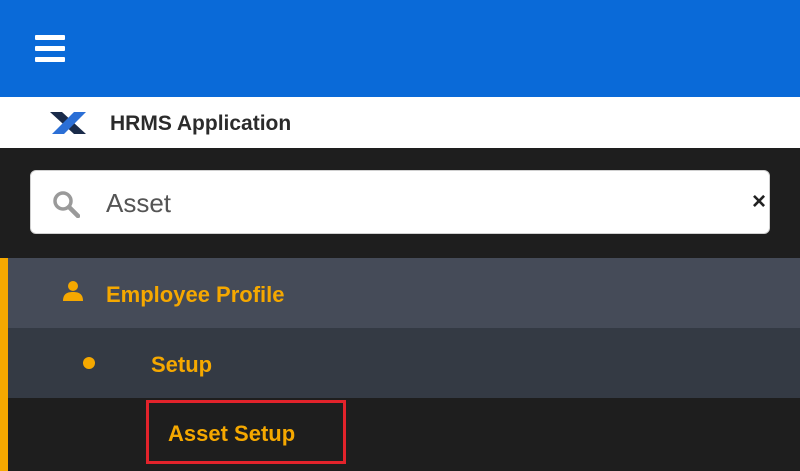 This screenshot has width=800, height=471. What do you see at coordinates (50, 50) in the screenshot?
I see `hamburger-menu-icon` at bounding box center [50, 50].